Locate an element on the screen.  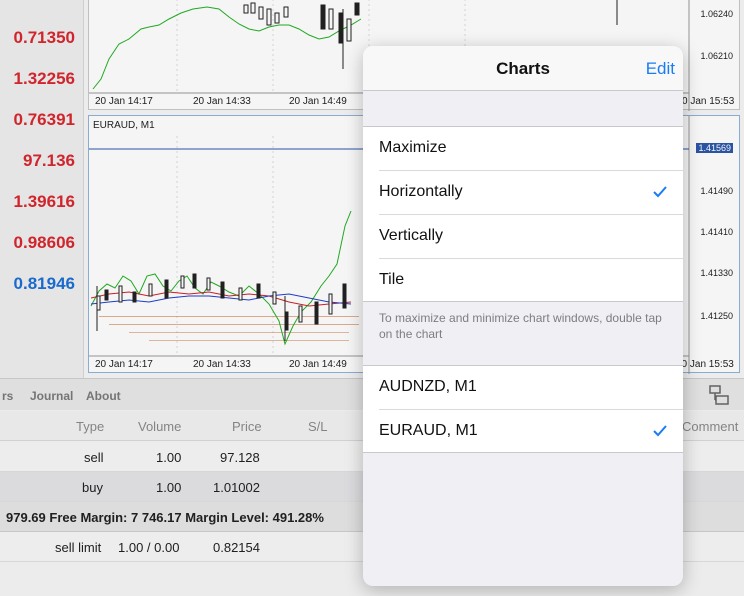
option-label: Maximize is located at coordinates (413, 147).